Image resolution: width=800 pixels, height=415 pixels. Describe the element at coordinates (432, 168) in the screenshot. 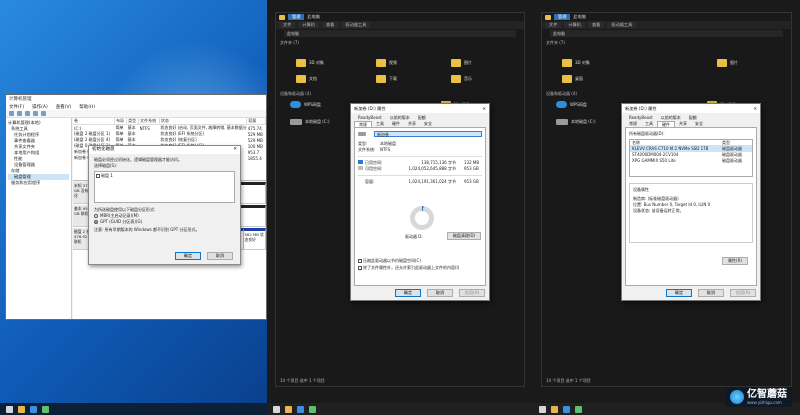

I see `free-bytes: 1,024,052,645,888 字节` at that location.